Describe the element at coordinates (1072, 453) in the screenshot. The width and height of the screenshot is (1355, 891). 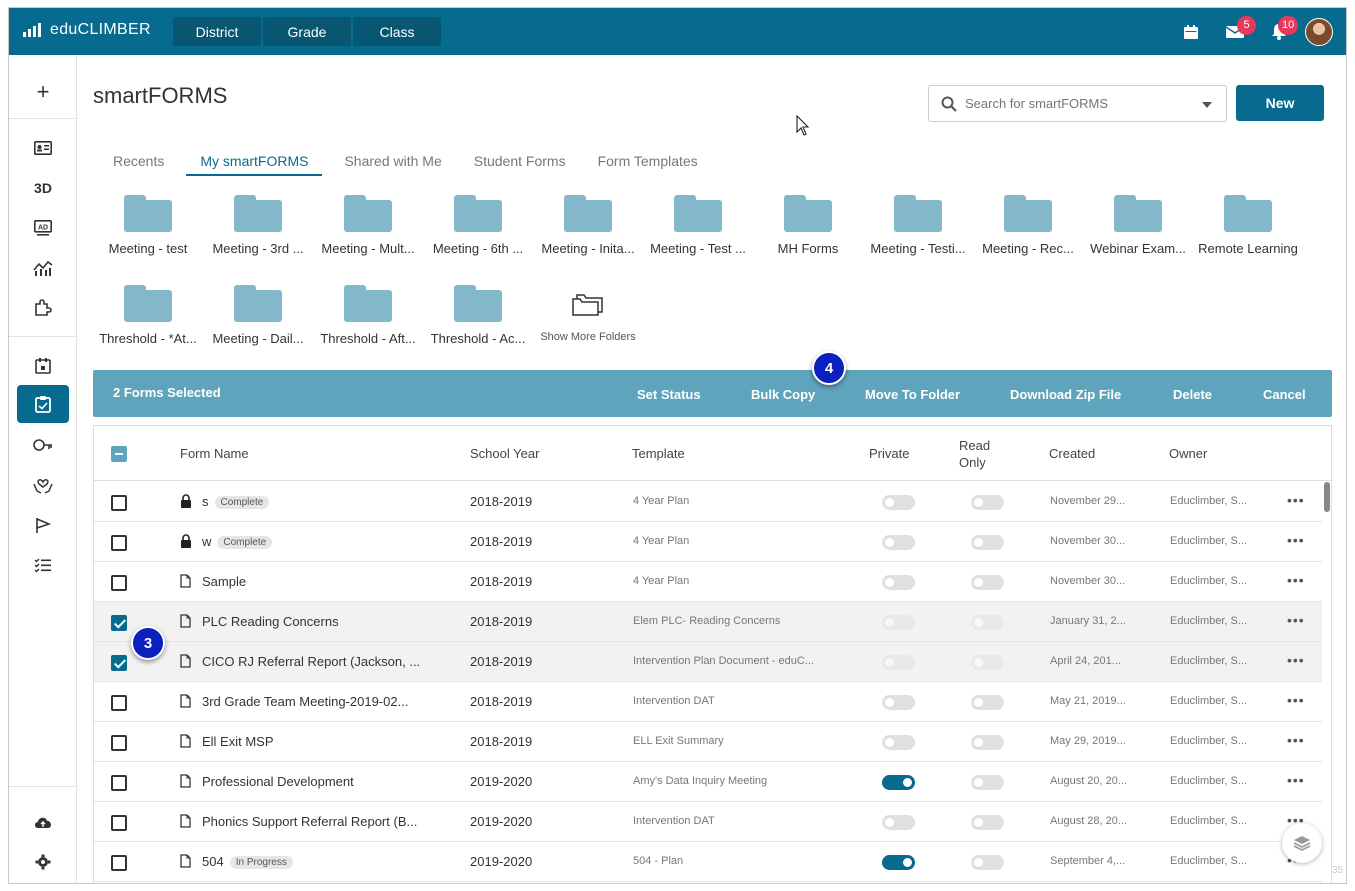
I see `header-created: Created` at that location.